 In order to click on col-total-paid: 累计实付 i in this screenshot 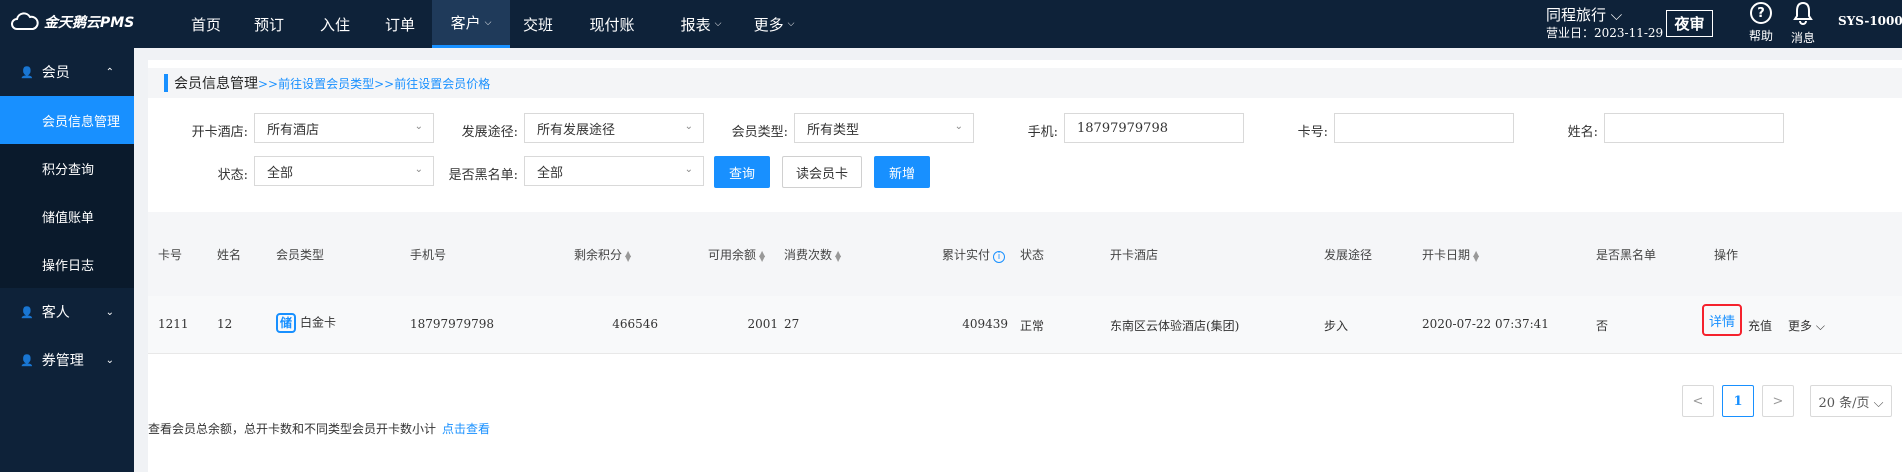, I will do `click(974, 254)`.